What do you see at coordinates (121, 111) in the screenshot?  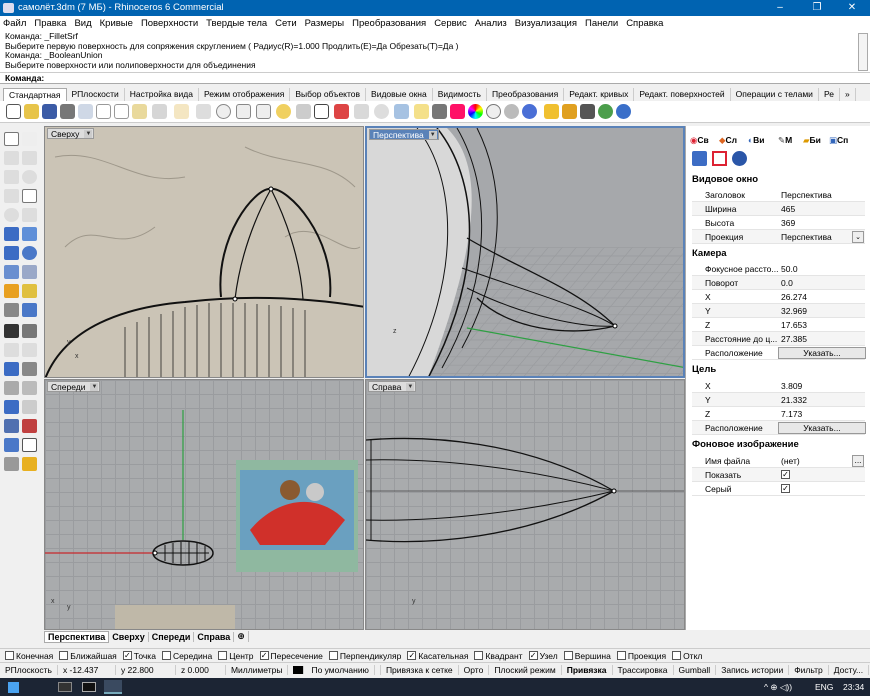 I see `copy-icon` at bounding box center [121, 111].